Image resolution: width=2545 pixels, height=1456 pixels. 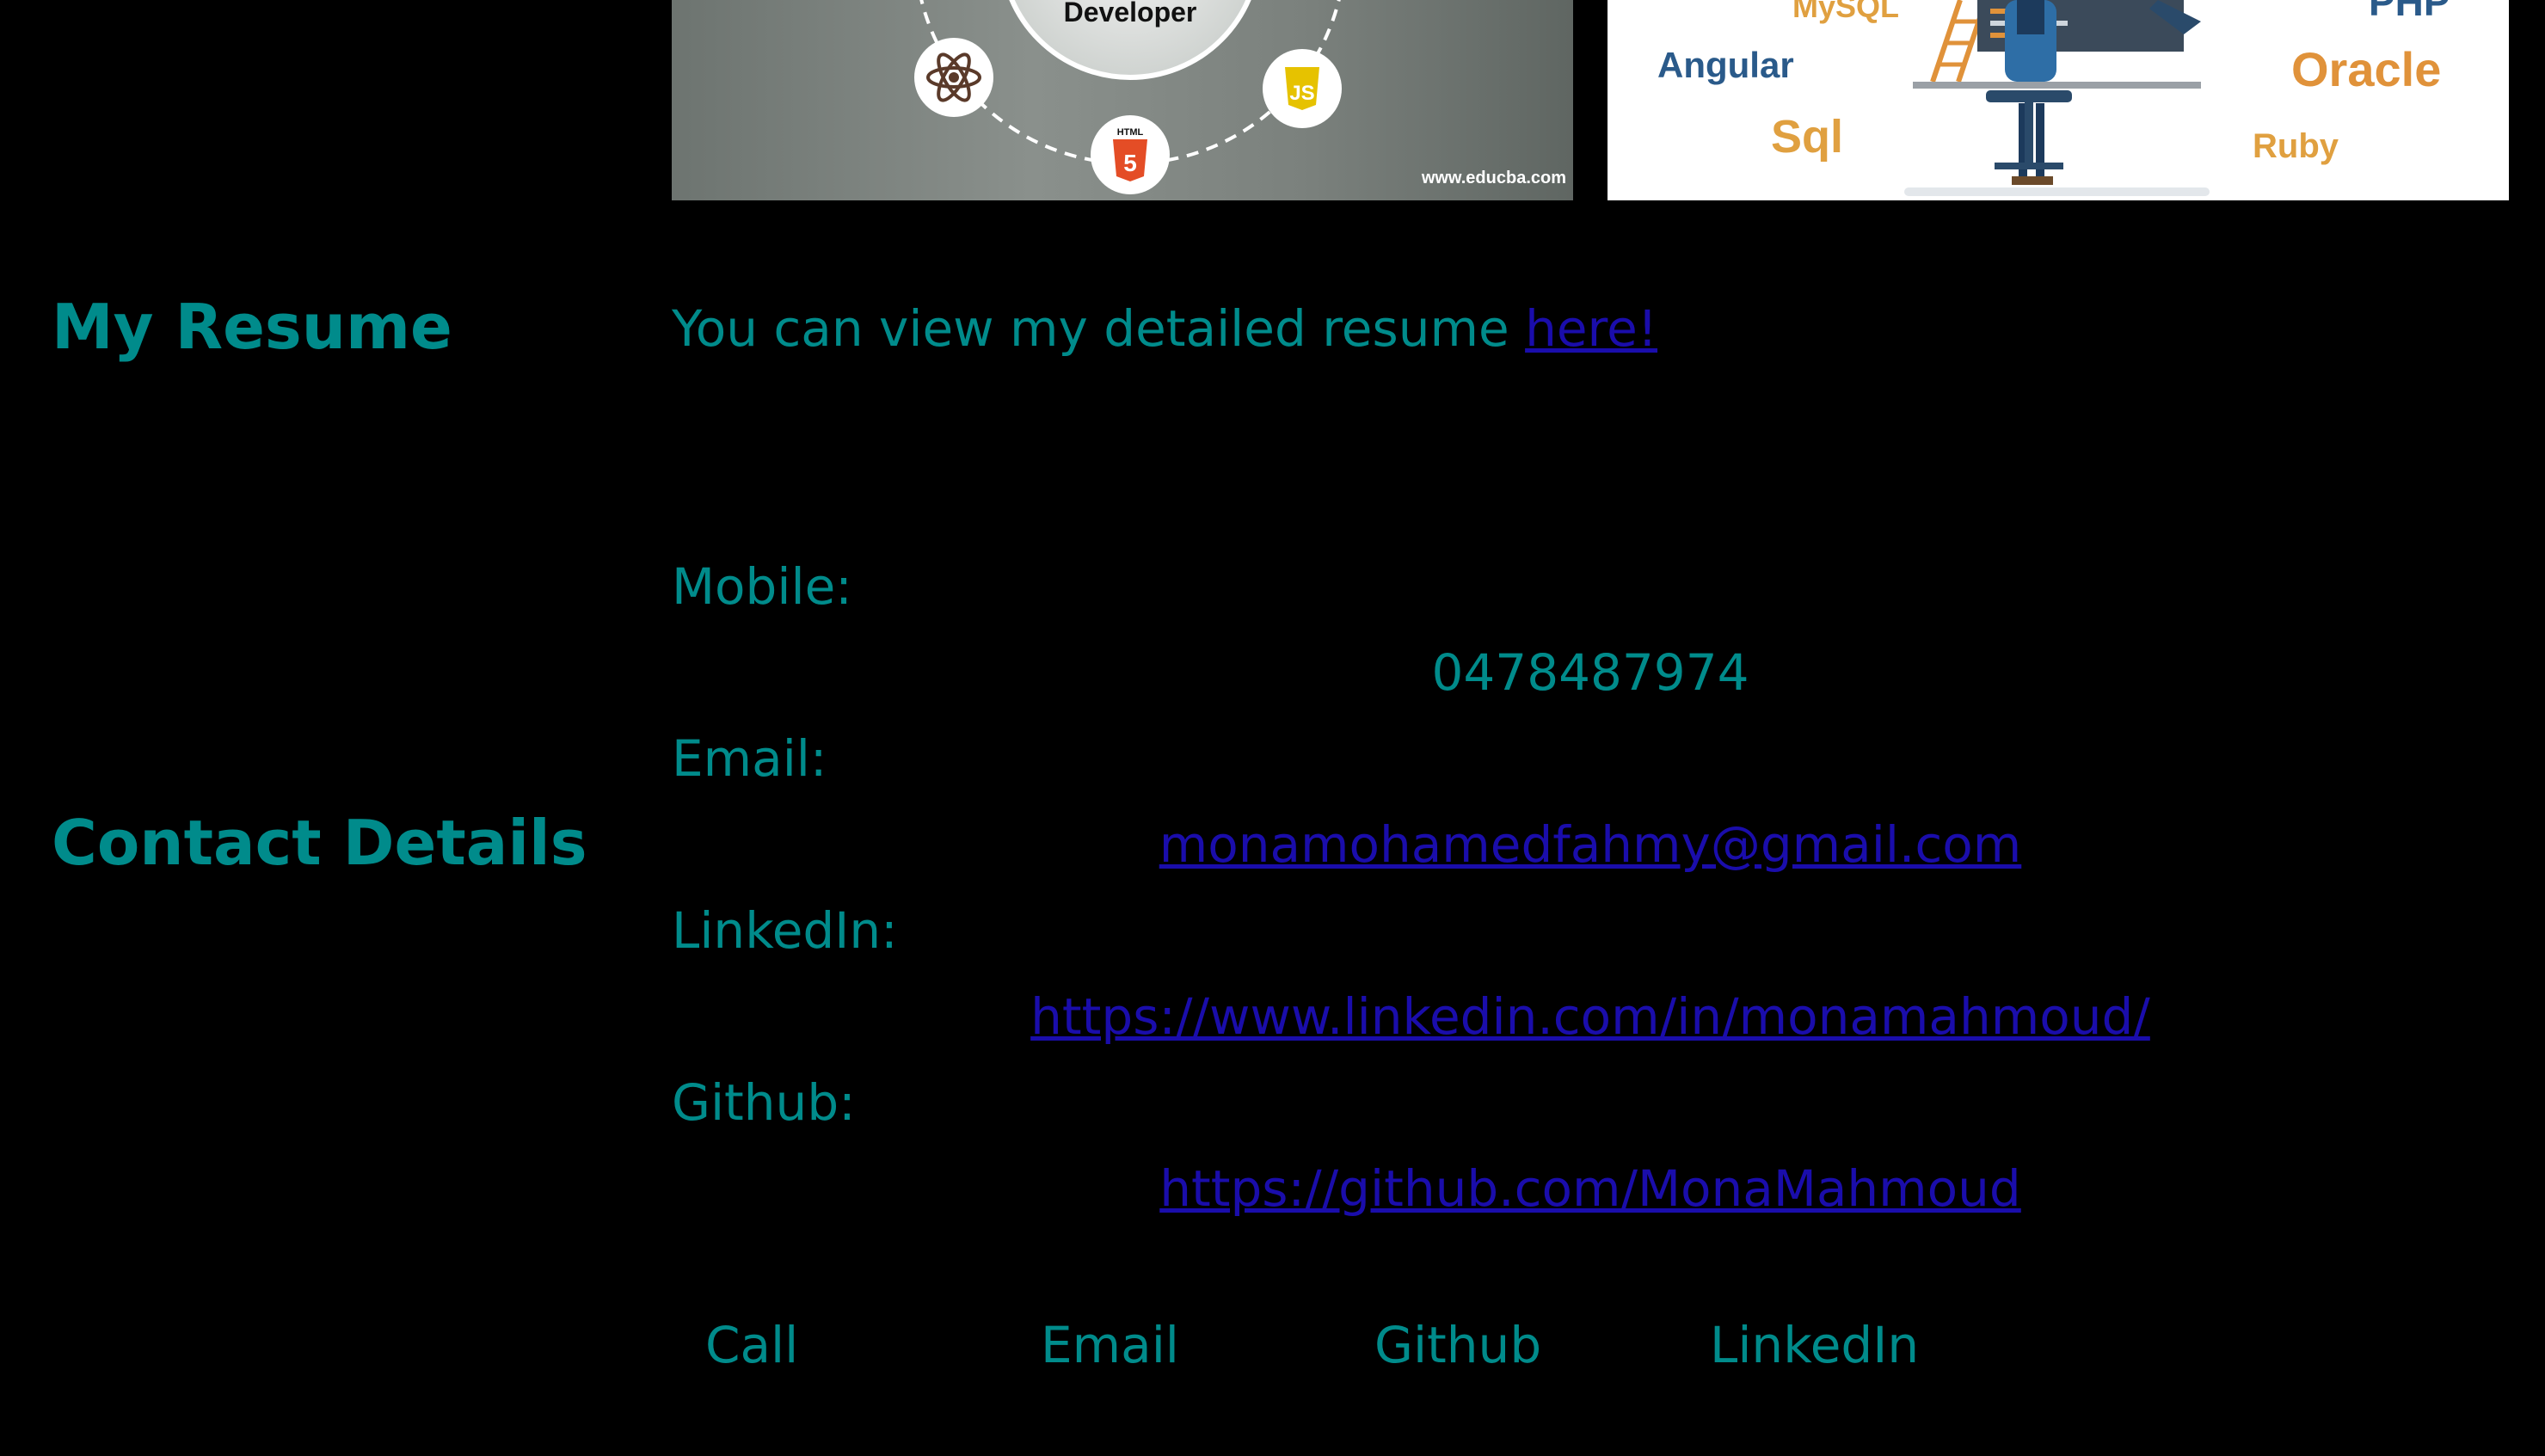 I want to click on email-button: Email, so click(x=1110, y=1345).